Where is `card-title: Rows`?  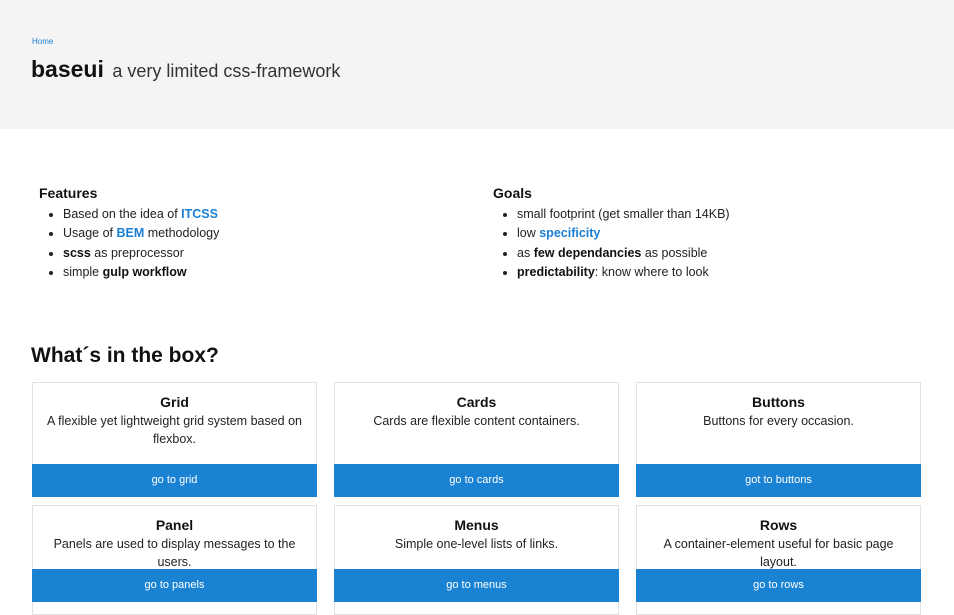 card-title: Rows is located at coordinates (778, 525).